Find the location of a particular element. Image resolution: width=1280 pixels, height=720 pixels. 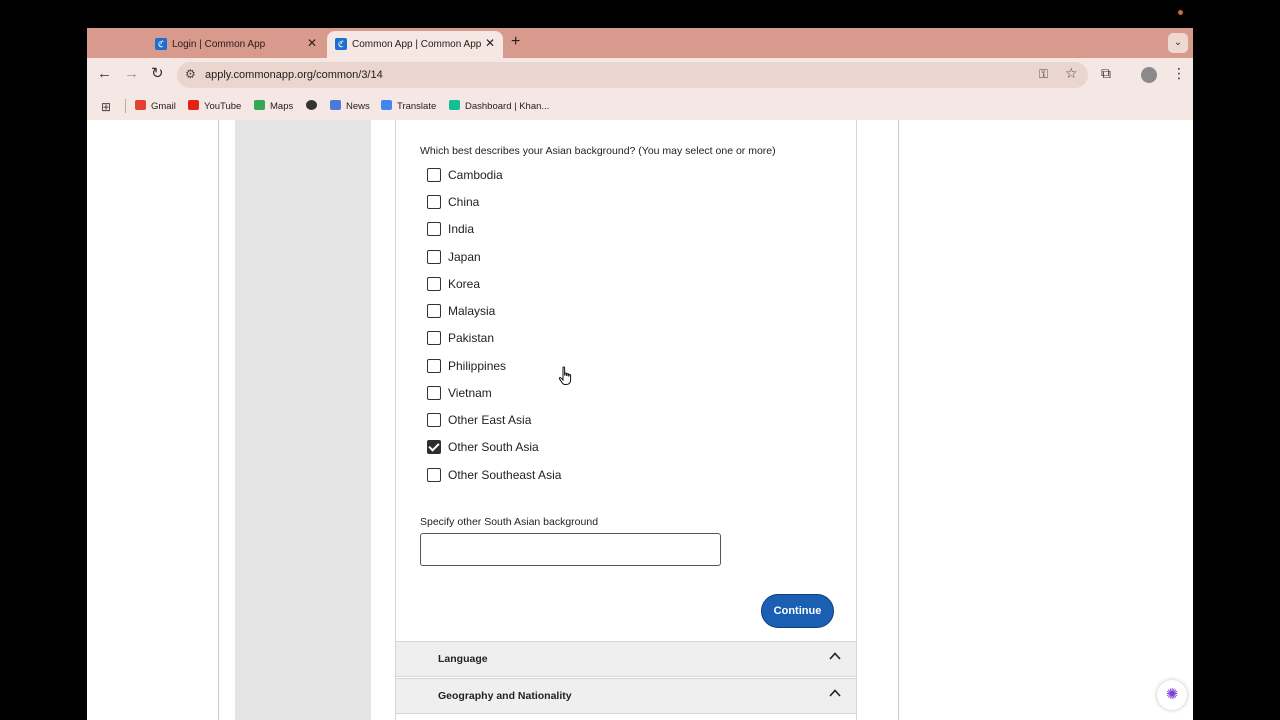

checkbox-checked is located at coordinates (434, 447).